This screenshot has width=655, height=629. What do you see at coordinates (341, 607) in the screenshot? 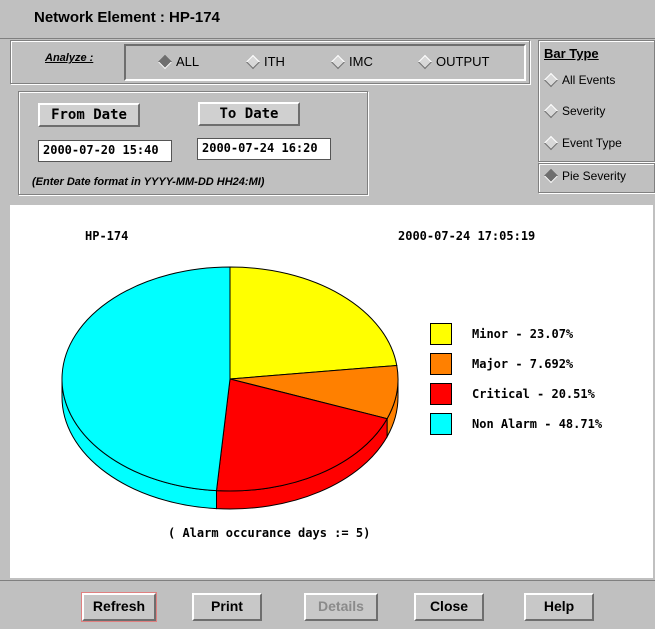
I see `details-button: Details` at bounding box center [341, 607].